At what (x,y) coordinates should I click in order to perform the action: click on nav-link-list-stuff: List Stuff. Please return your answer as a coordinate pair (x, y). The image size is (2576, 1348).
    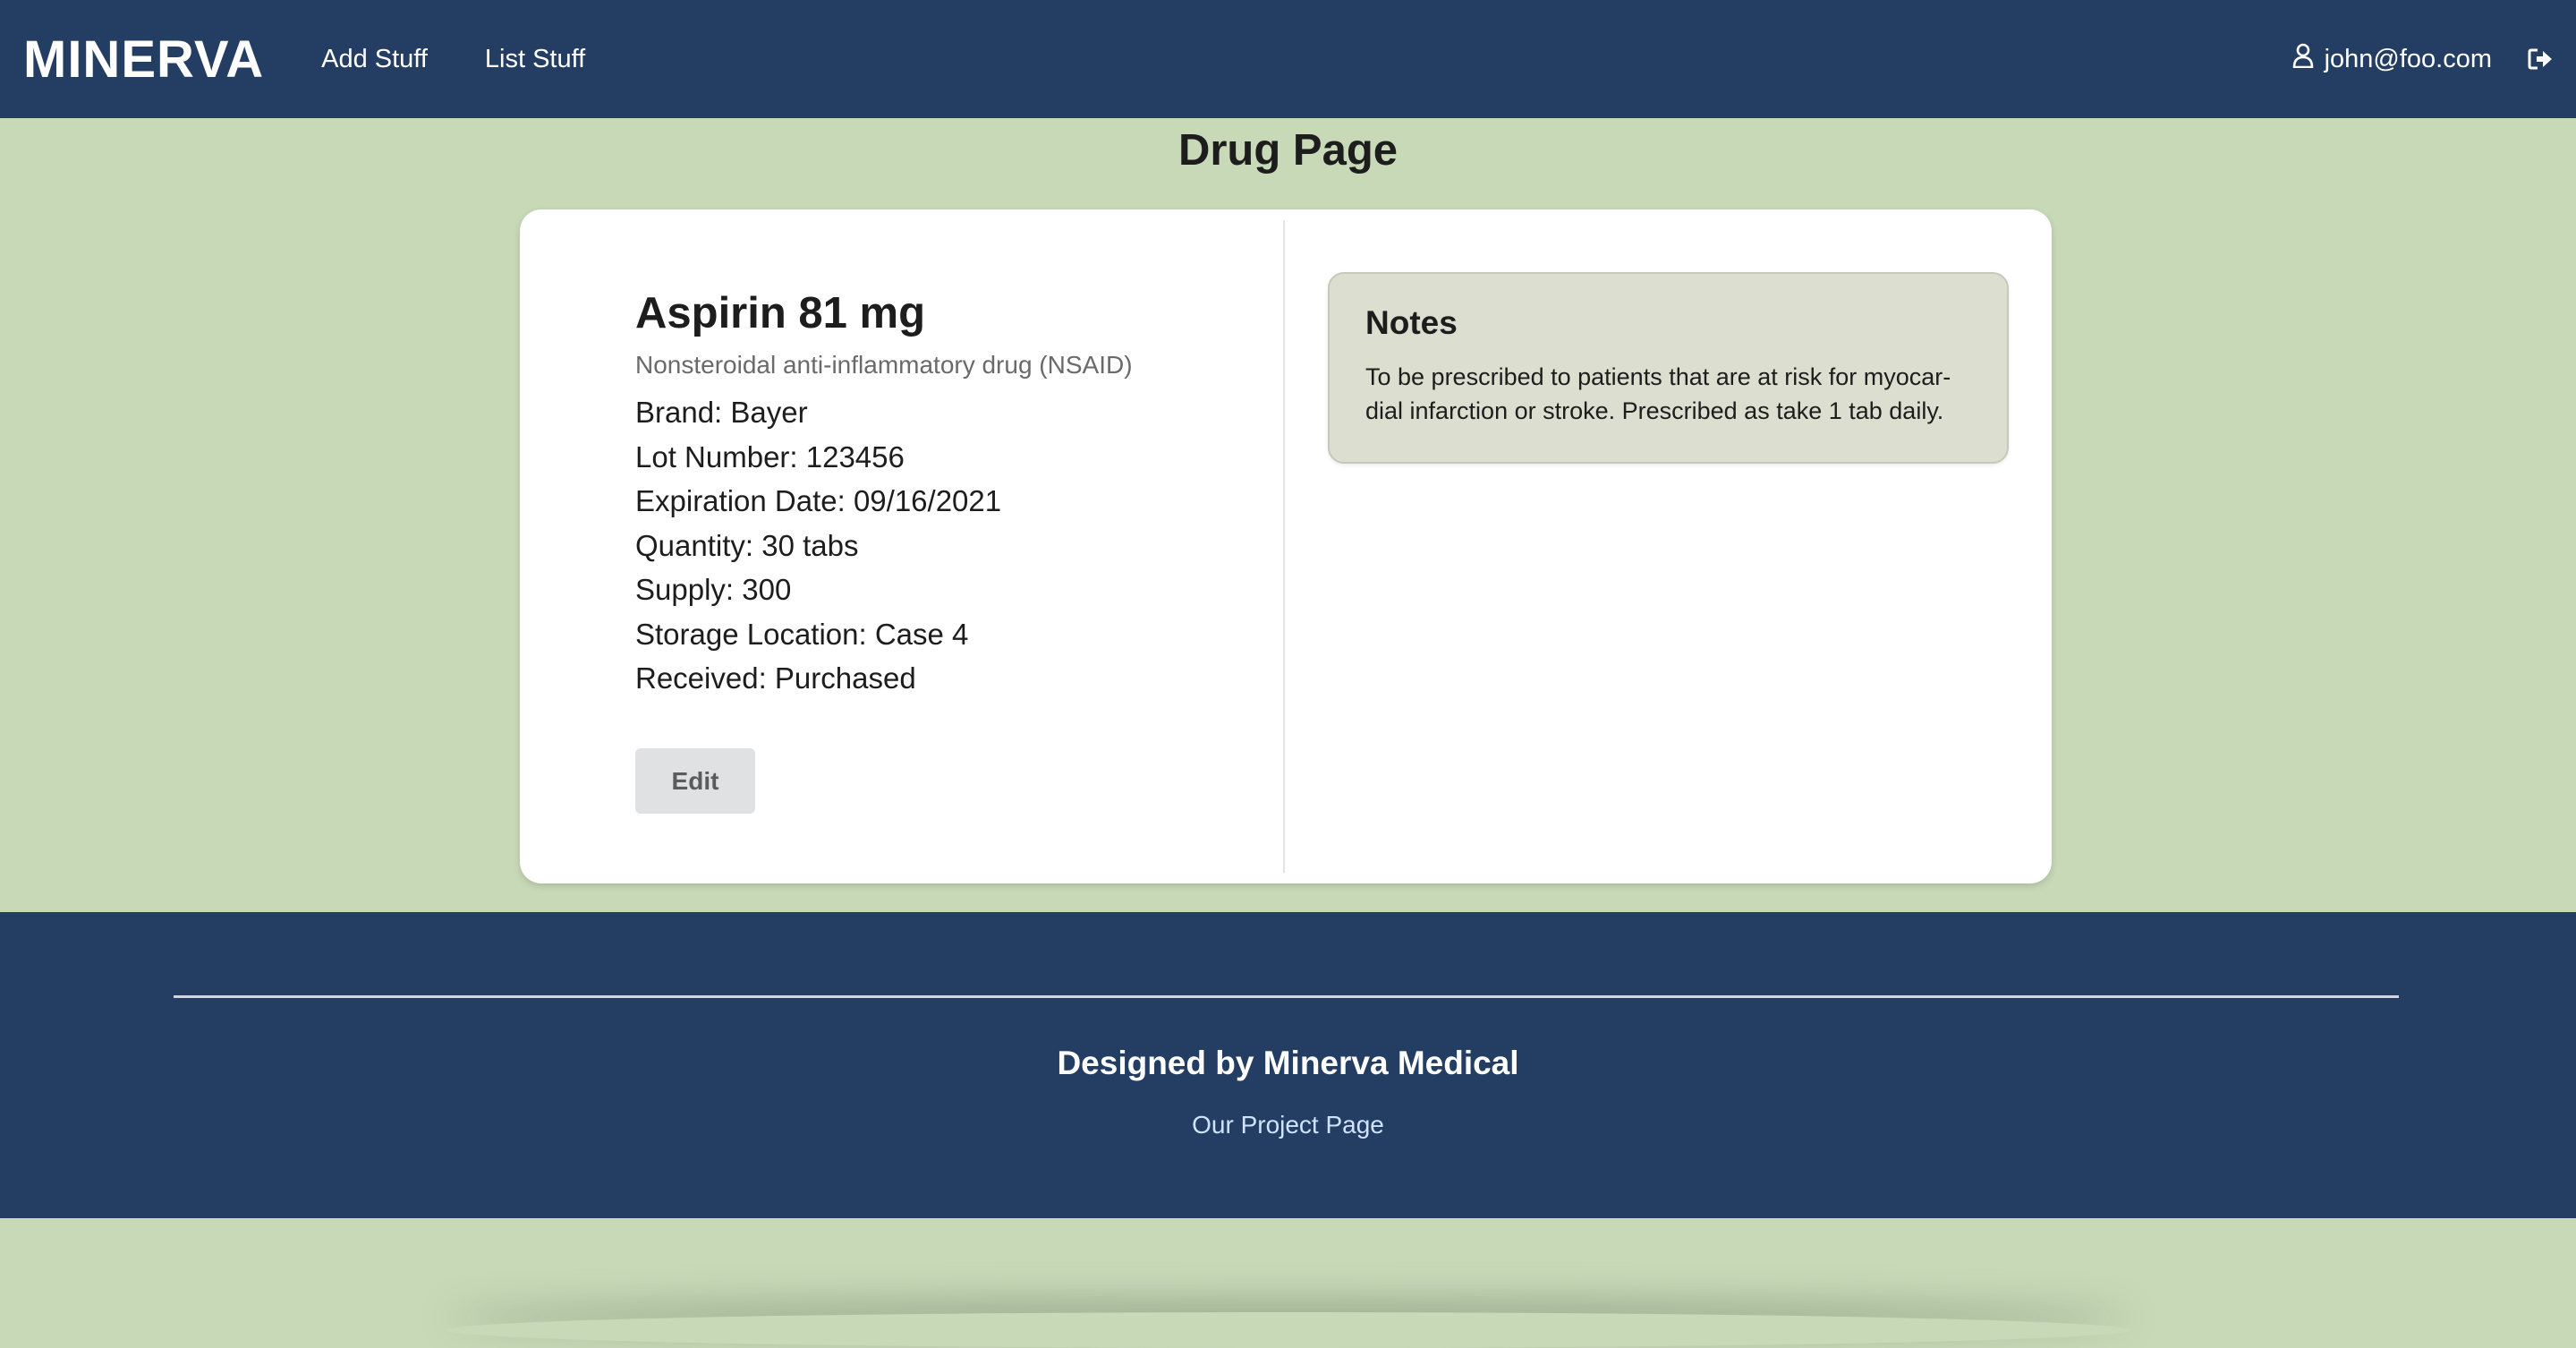
    Looking at the image, I should click on (535, 60).